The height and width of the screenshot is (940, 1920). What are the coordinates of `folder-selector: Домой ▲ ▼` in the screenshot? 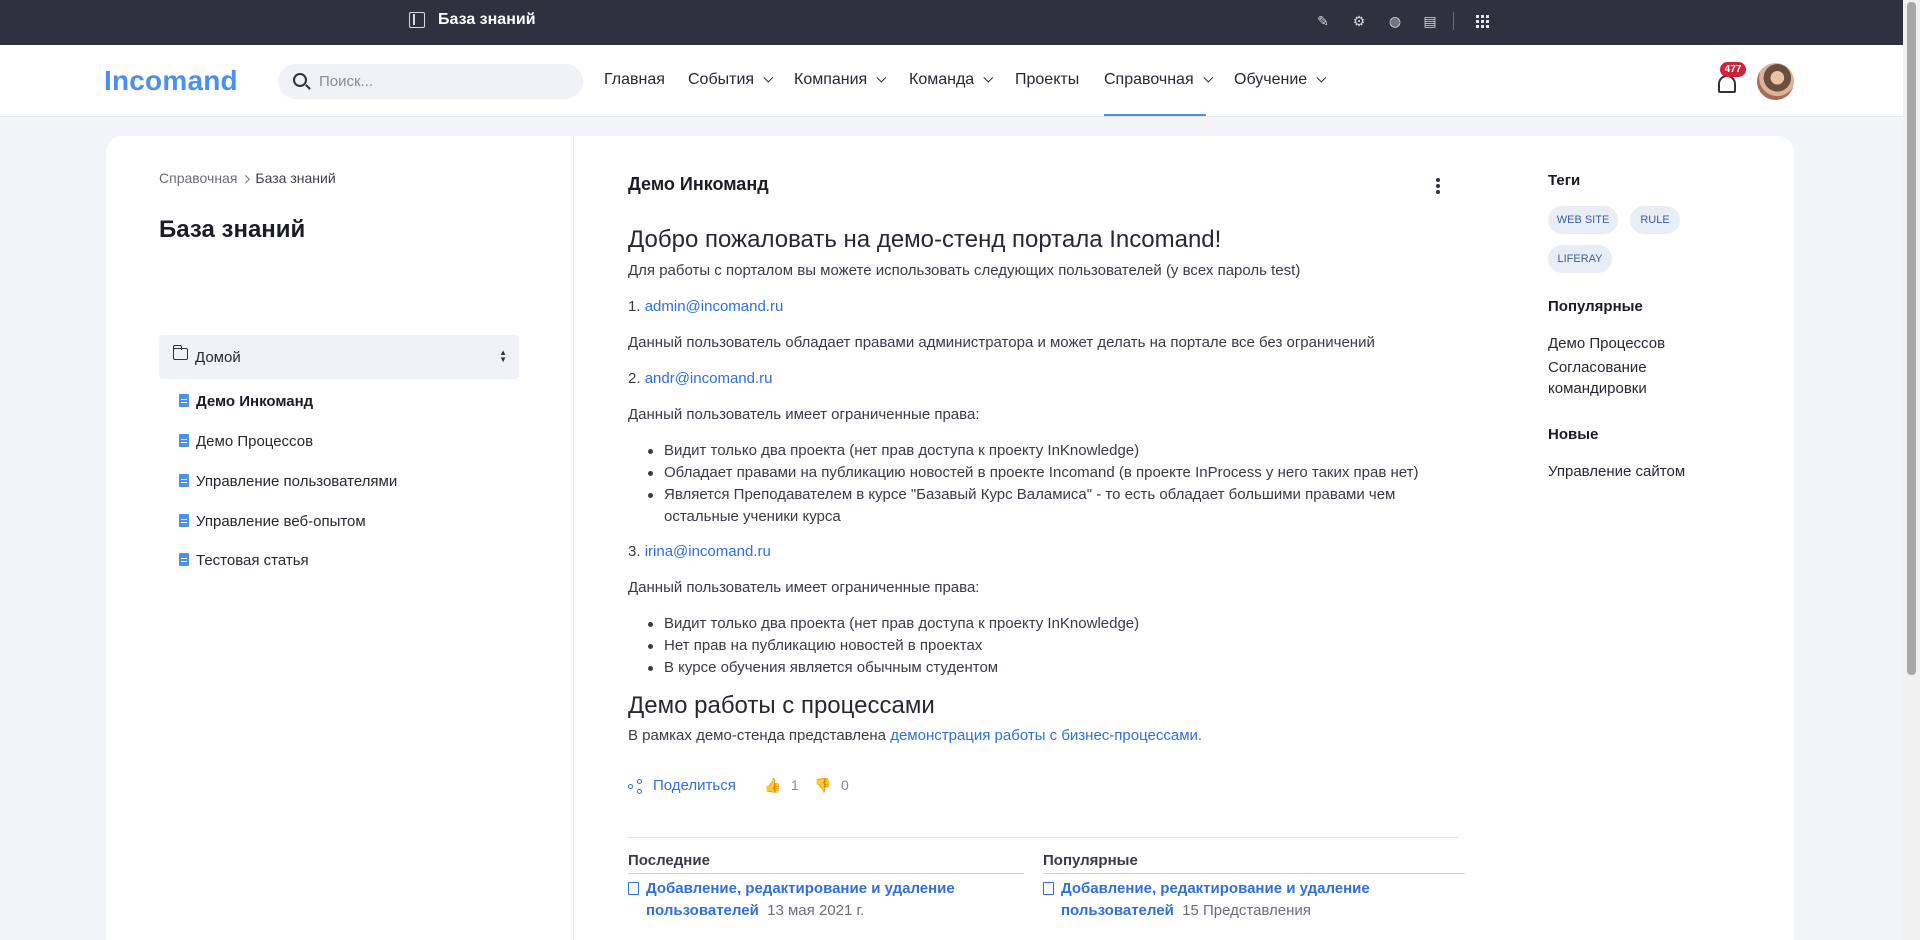 It's located at (339, 357).